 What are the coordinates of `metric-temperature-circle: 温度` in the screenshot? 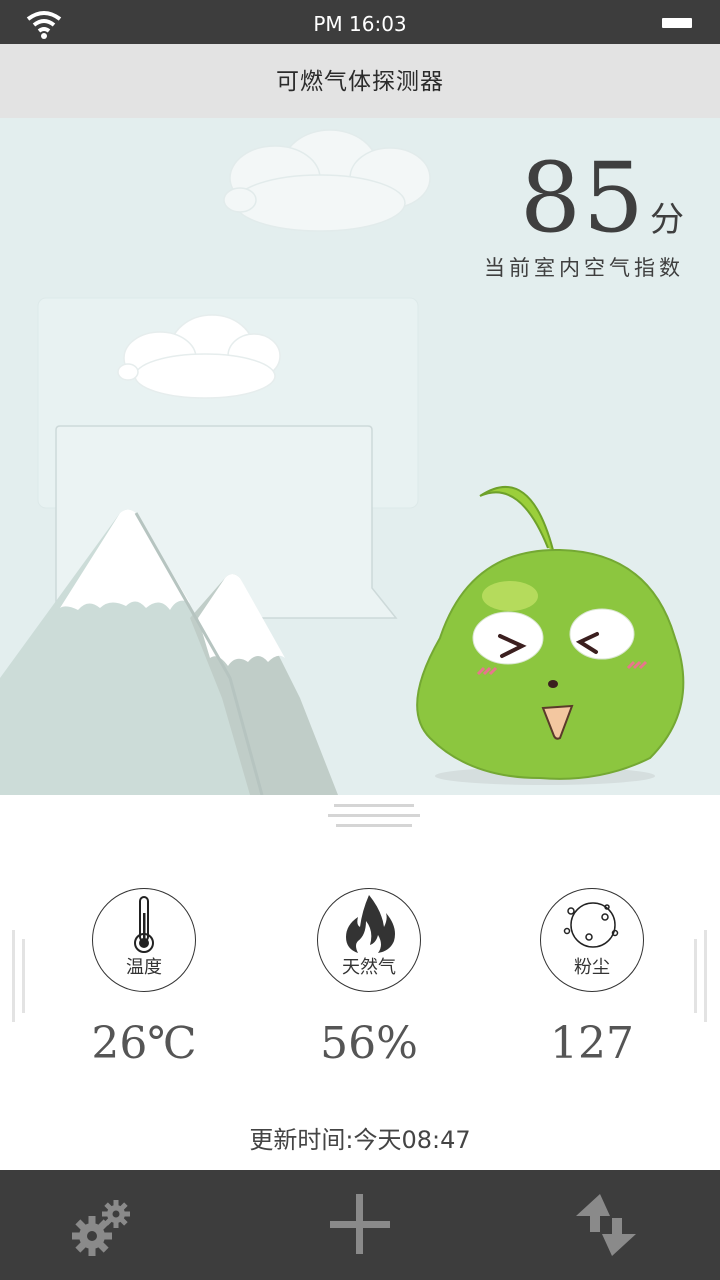 It's located at (144, 940).